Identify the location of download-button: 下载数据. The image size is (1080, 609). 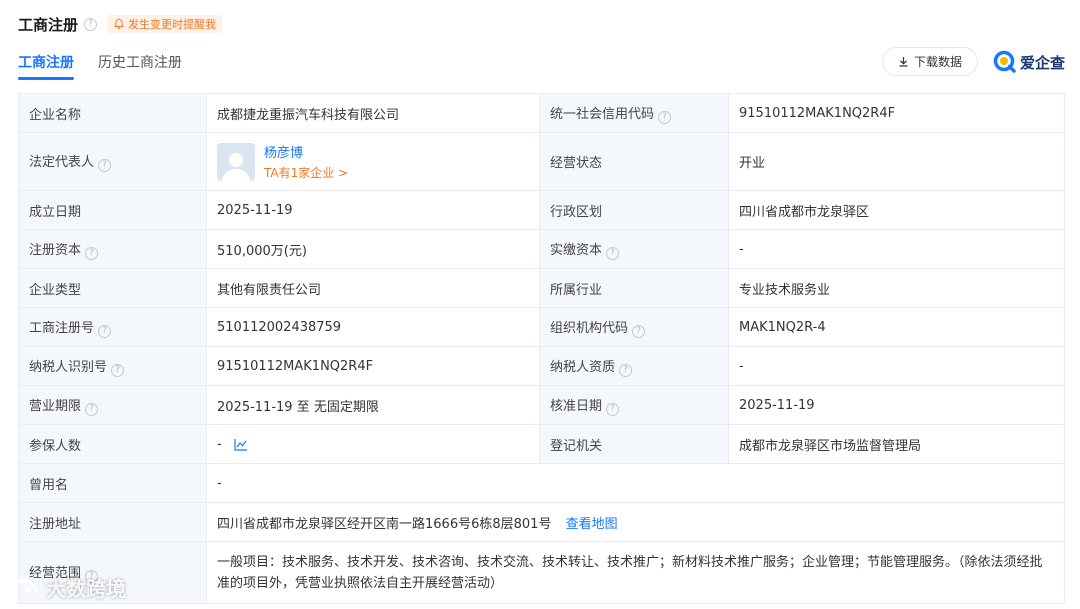
(930, 61).